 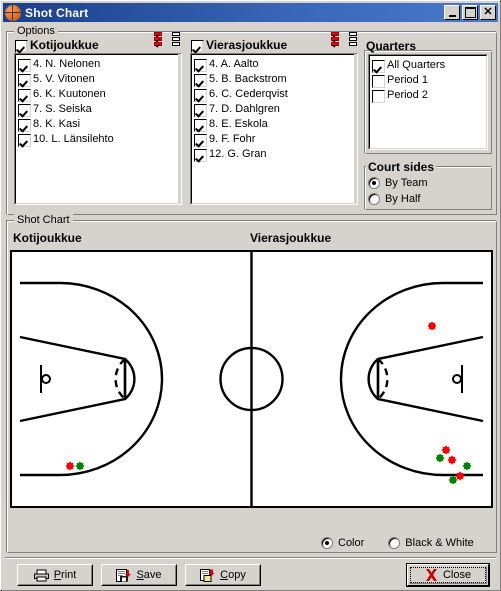 What do you see at coordinates (401, 167) in the screenshot?
I see `court-sides-label: Court sides` at bounding box center [401, 167].